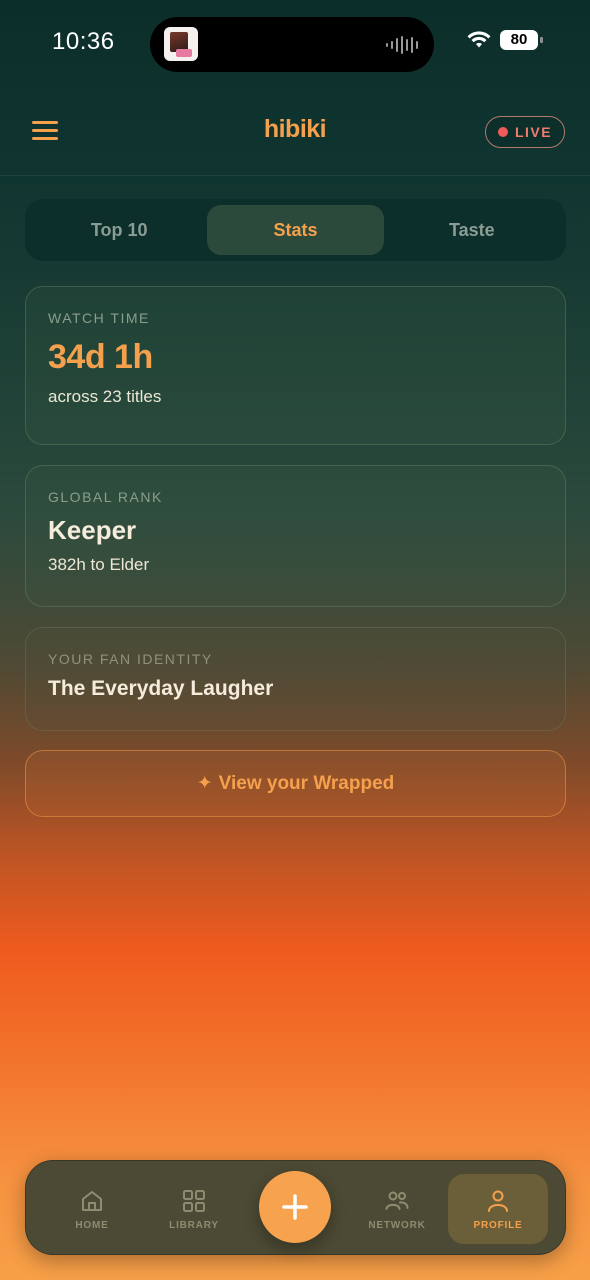  What do you see at coordinates (194, 1225) in the screenshot?
I see `nav-library-label: LIBRARY` at bounding box center [194, 1225].